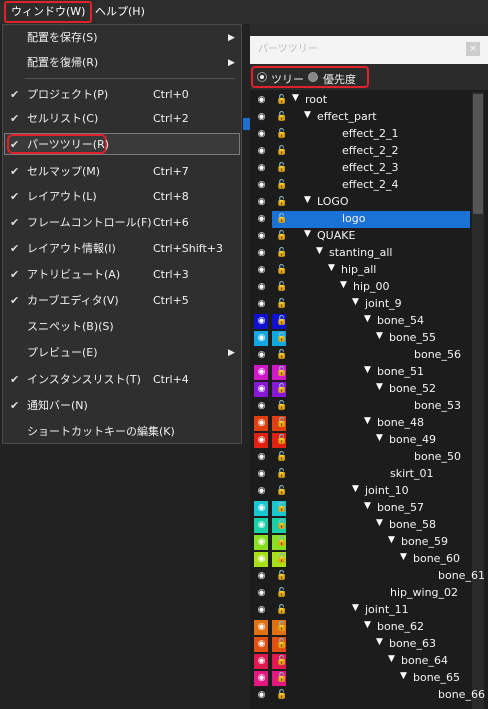 The width and height of the screenshot is (488, 709). I want to click on menu-item: ✔ セルマップ(M) Ctrl+7, so click(122, 172).